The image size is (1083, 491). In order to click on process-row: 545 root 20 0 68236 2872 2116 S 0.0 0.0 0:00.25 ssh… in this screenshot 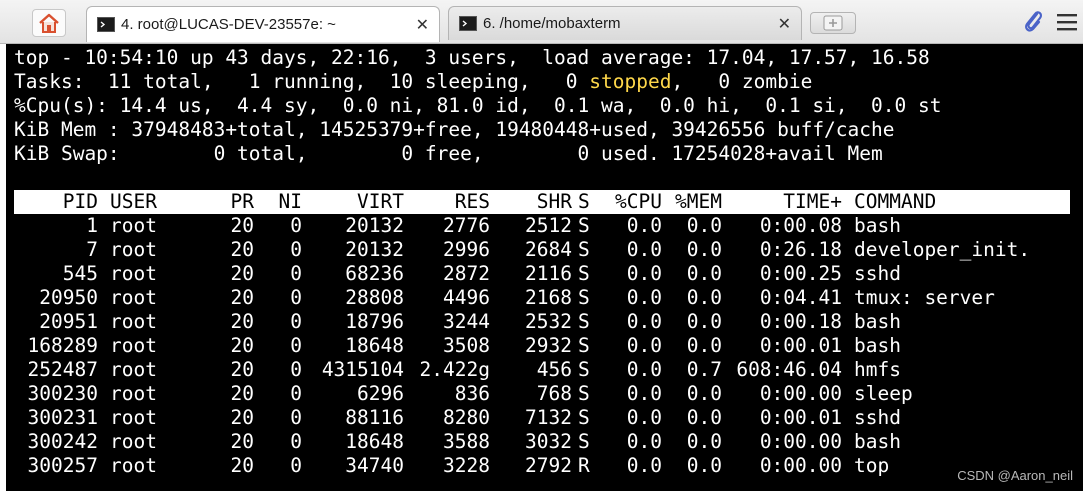, I will do `click(542, 274)`.